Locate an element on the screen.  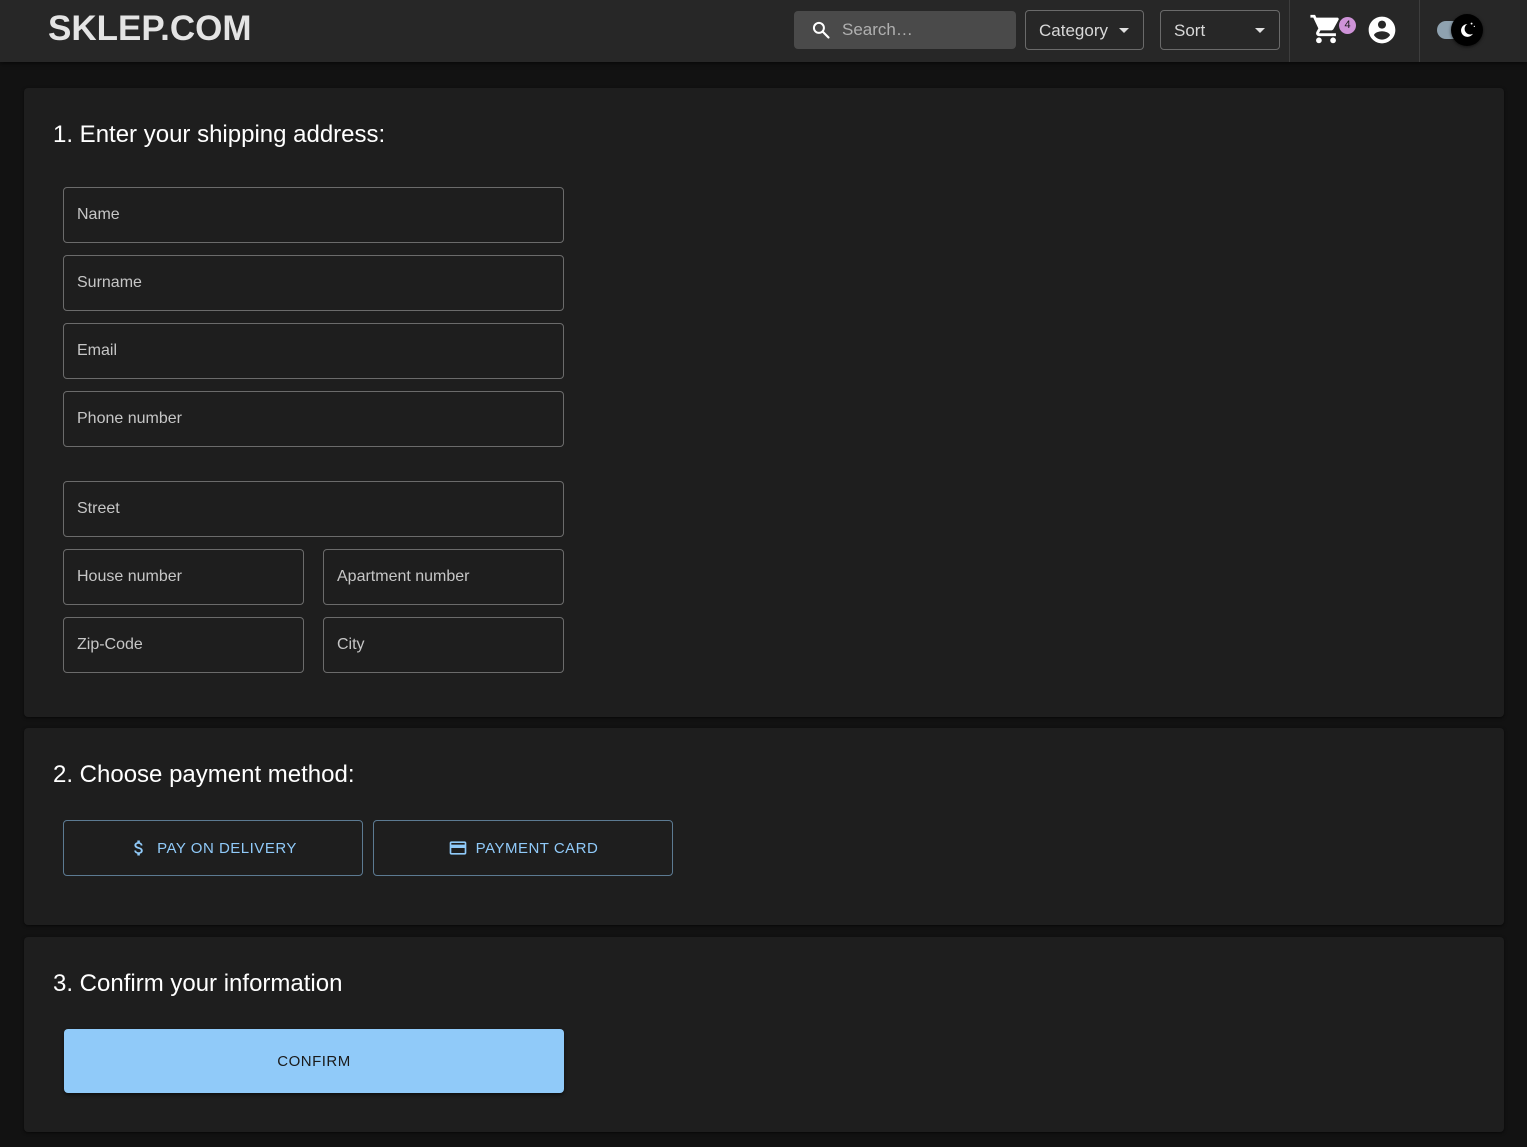
city-field is located at coordinates (443, 645).